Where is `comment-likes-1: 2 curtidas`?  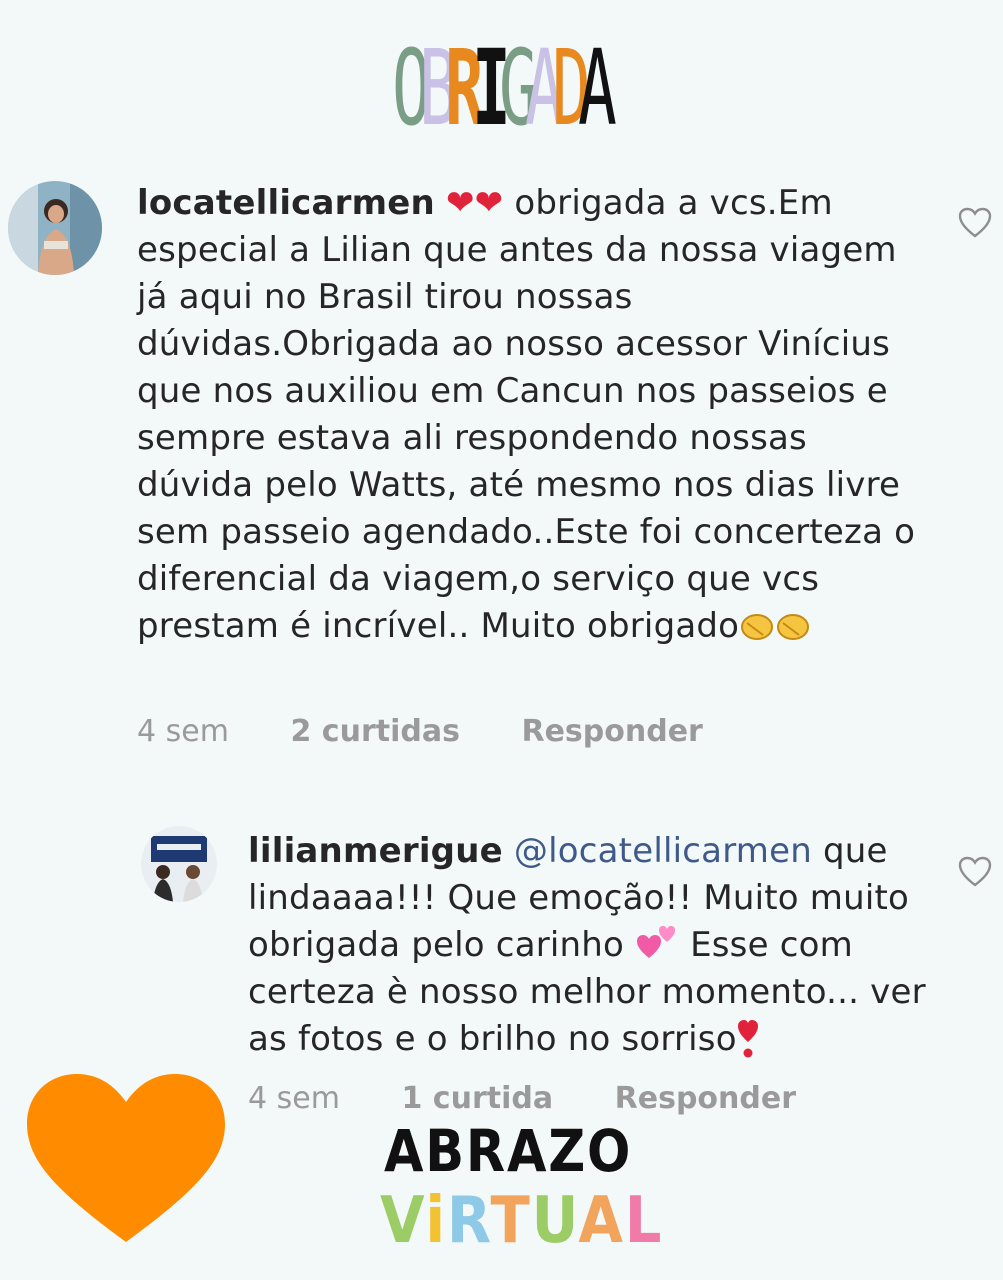
comment-likes-1: 2 curtidas is located at coordinates (374, 731).